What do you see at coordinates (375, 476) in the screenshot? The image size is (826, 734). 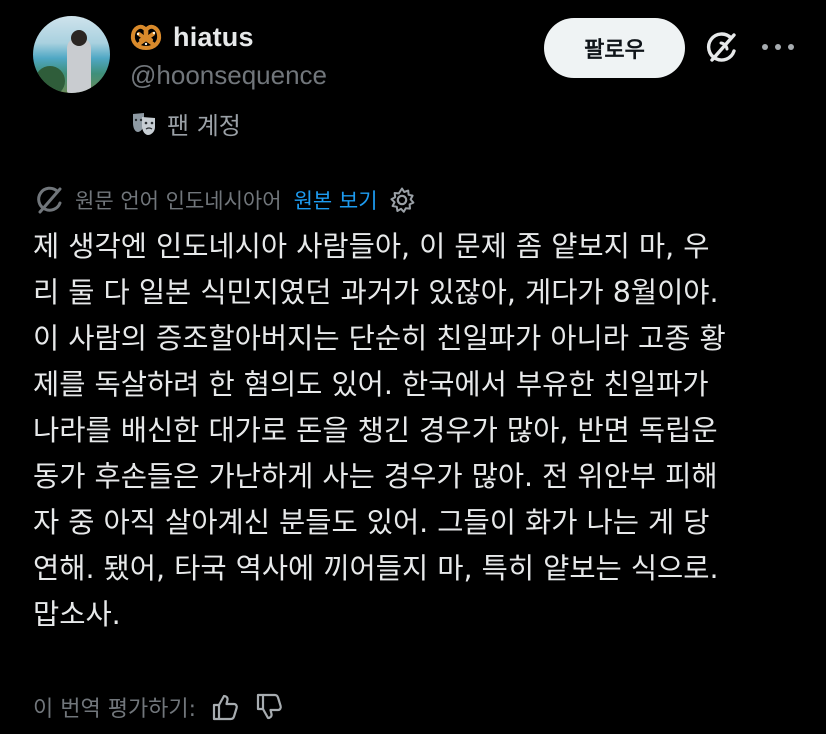 I see `post-text-line: 동가 후손들은 가난하게 사는 경우가 많아. 전 위안부 피해` at bounding box center [375, 476].